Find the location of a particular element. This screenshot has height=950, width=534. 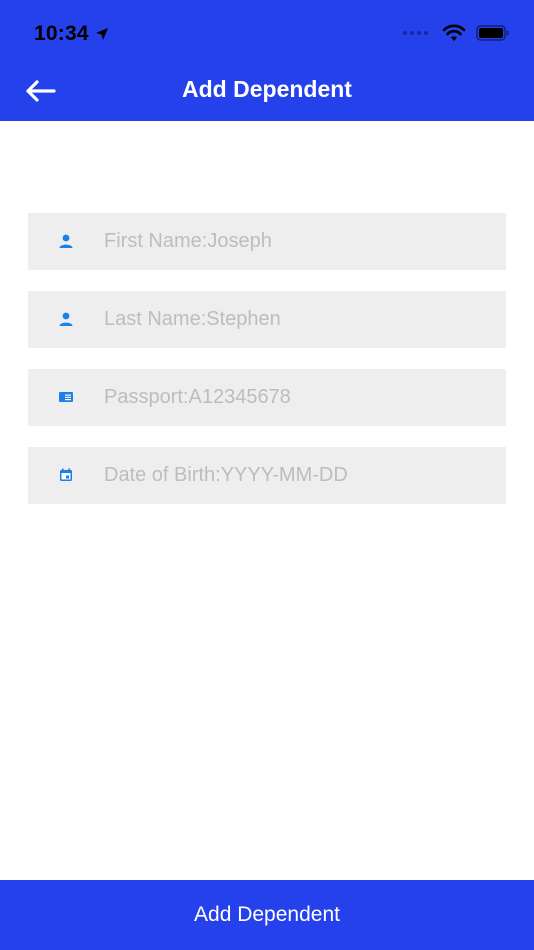

status-time-text: 10:34 is located at coordinates (61, 33).